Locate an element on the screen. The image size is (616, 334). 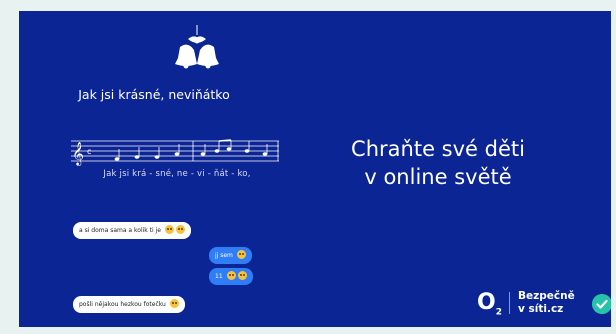
message-text: jj sem is located at coordinates (224, 255).